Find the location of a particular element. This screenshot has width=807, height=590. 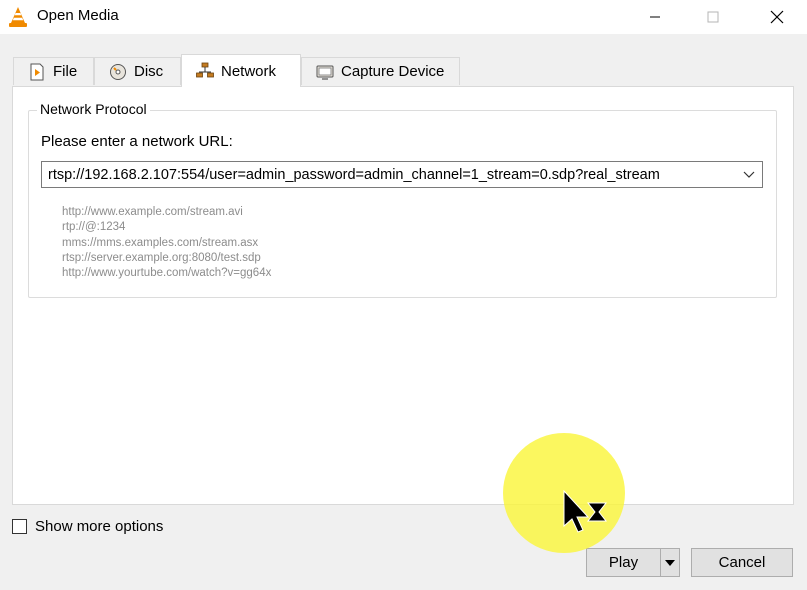

capture-device-icon is located at coordinates (325, 72).